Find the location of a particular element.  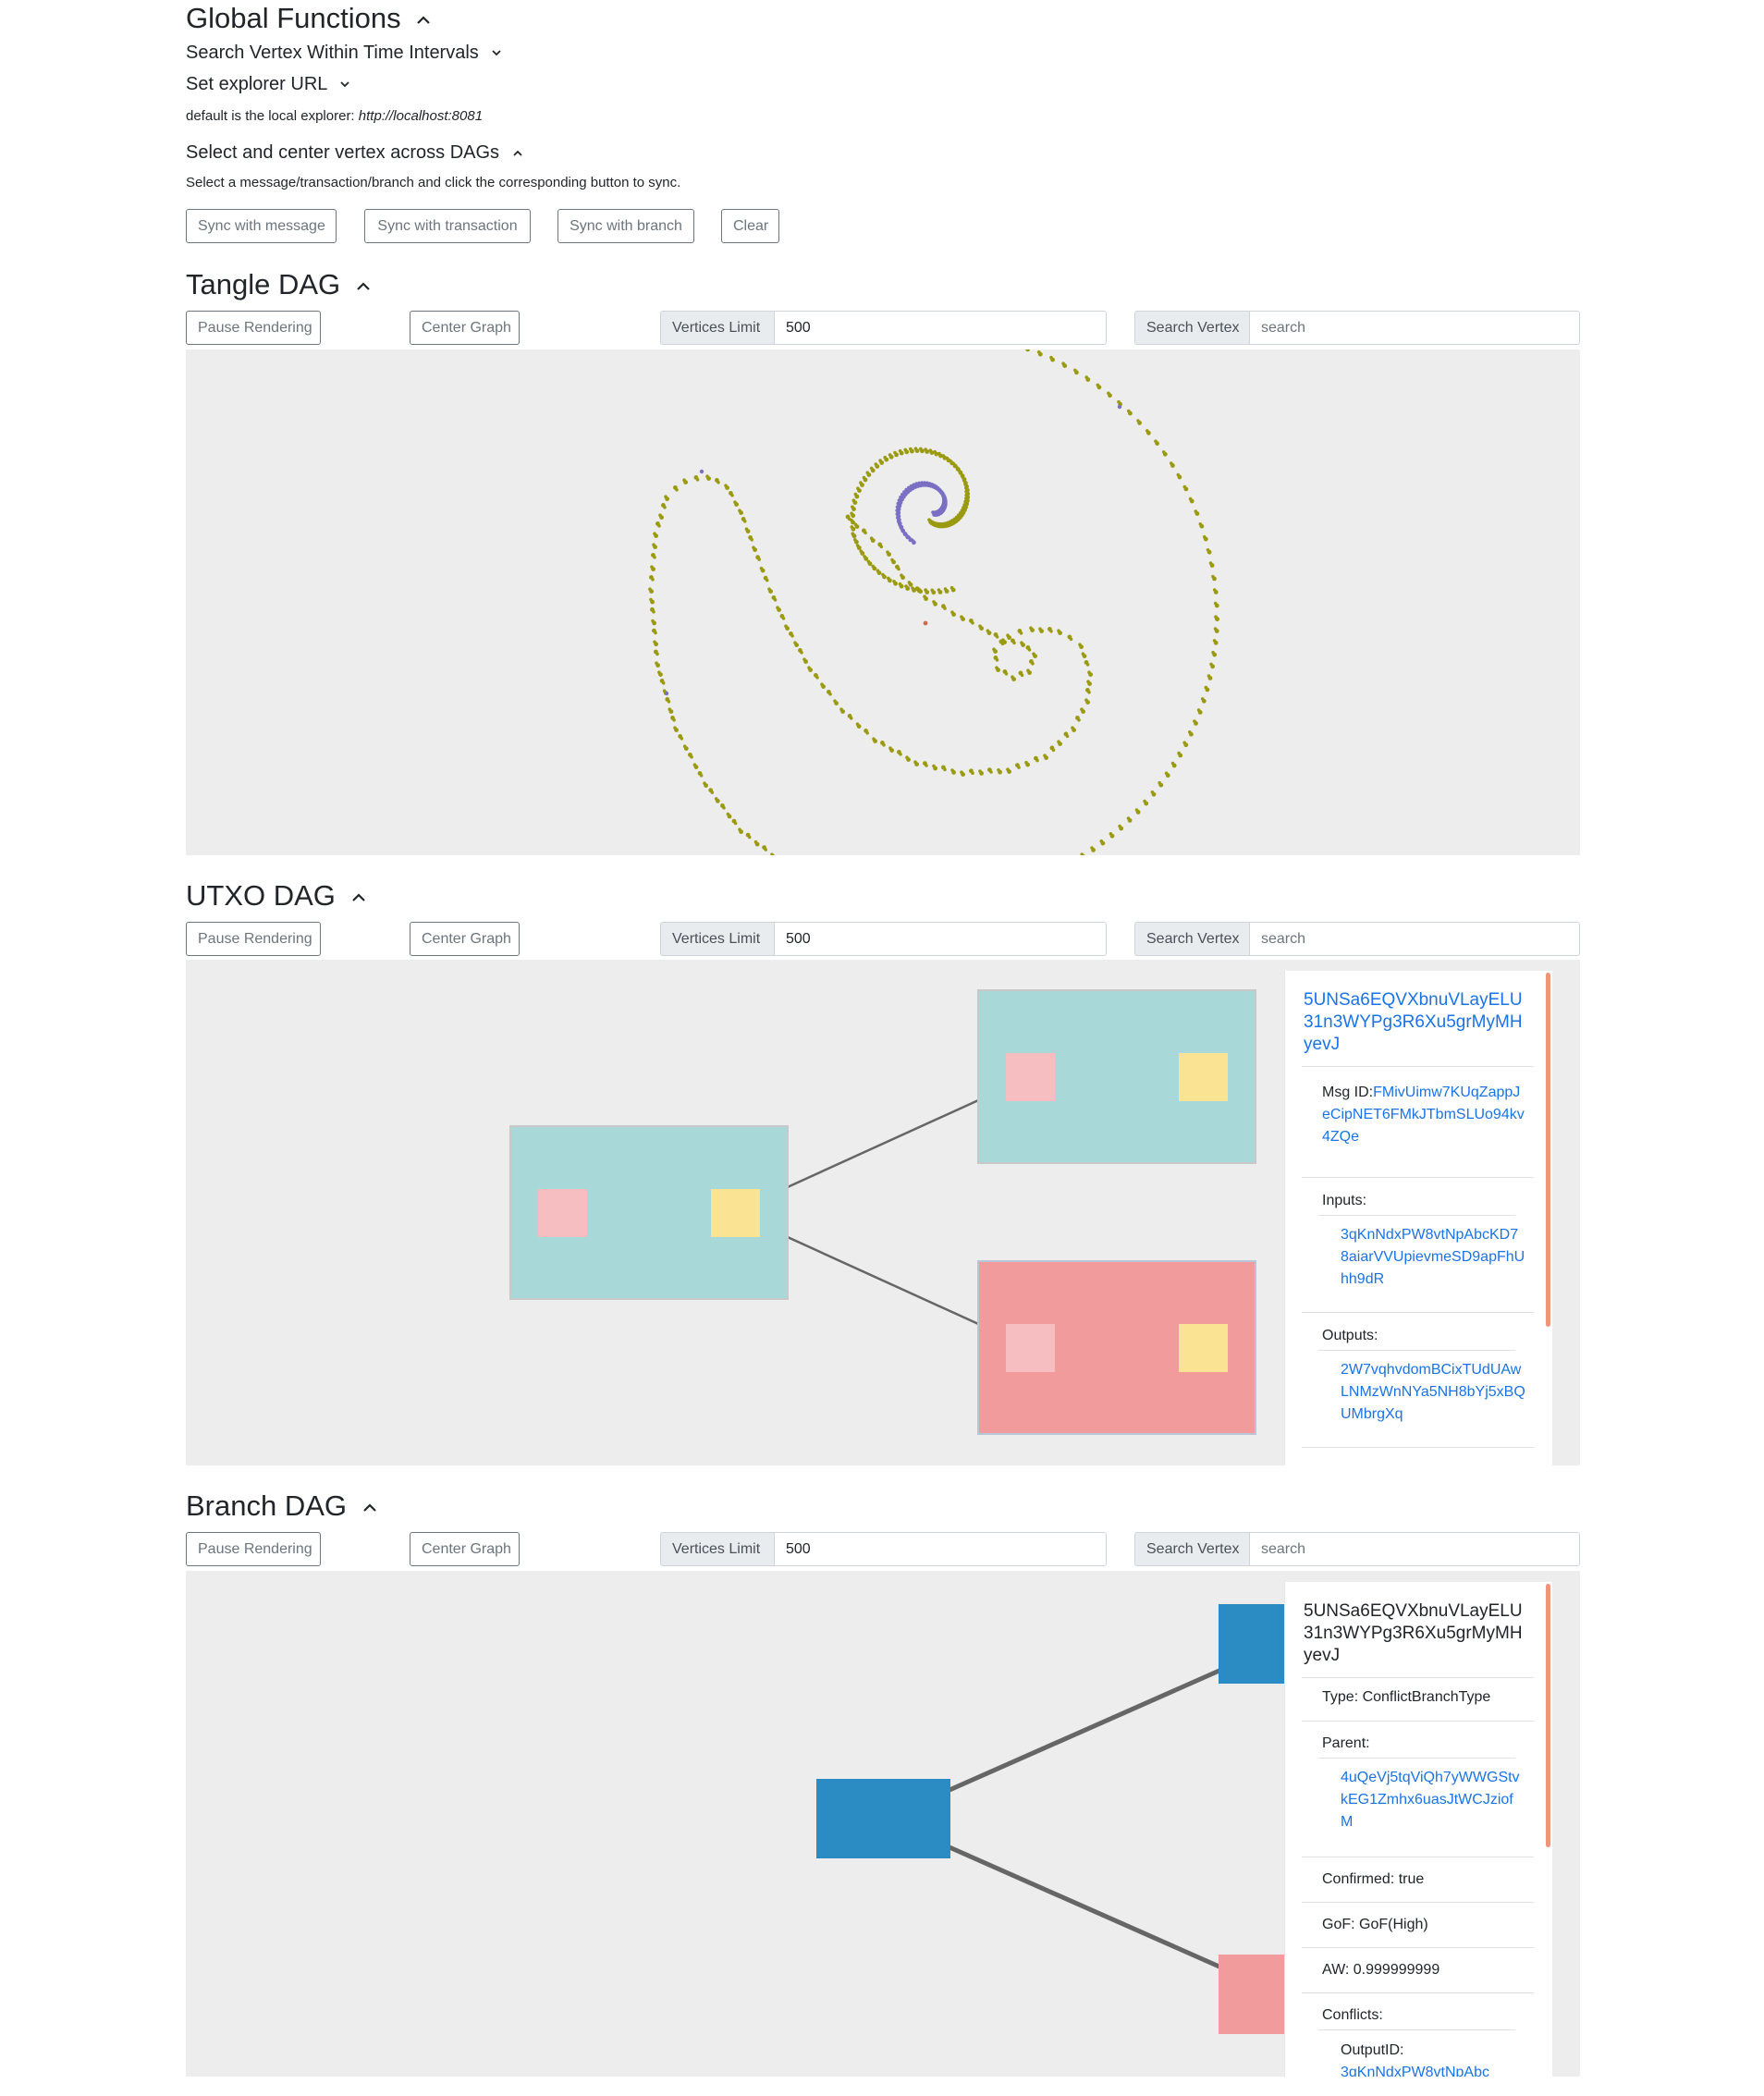

branch-center-graph-button: Center Graph is located at coordinates (465, 1549).